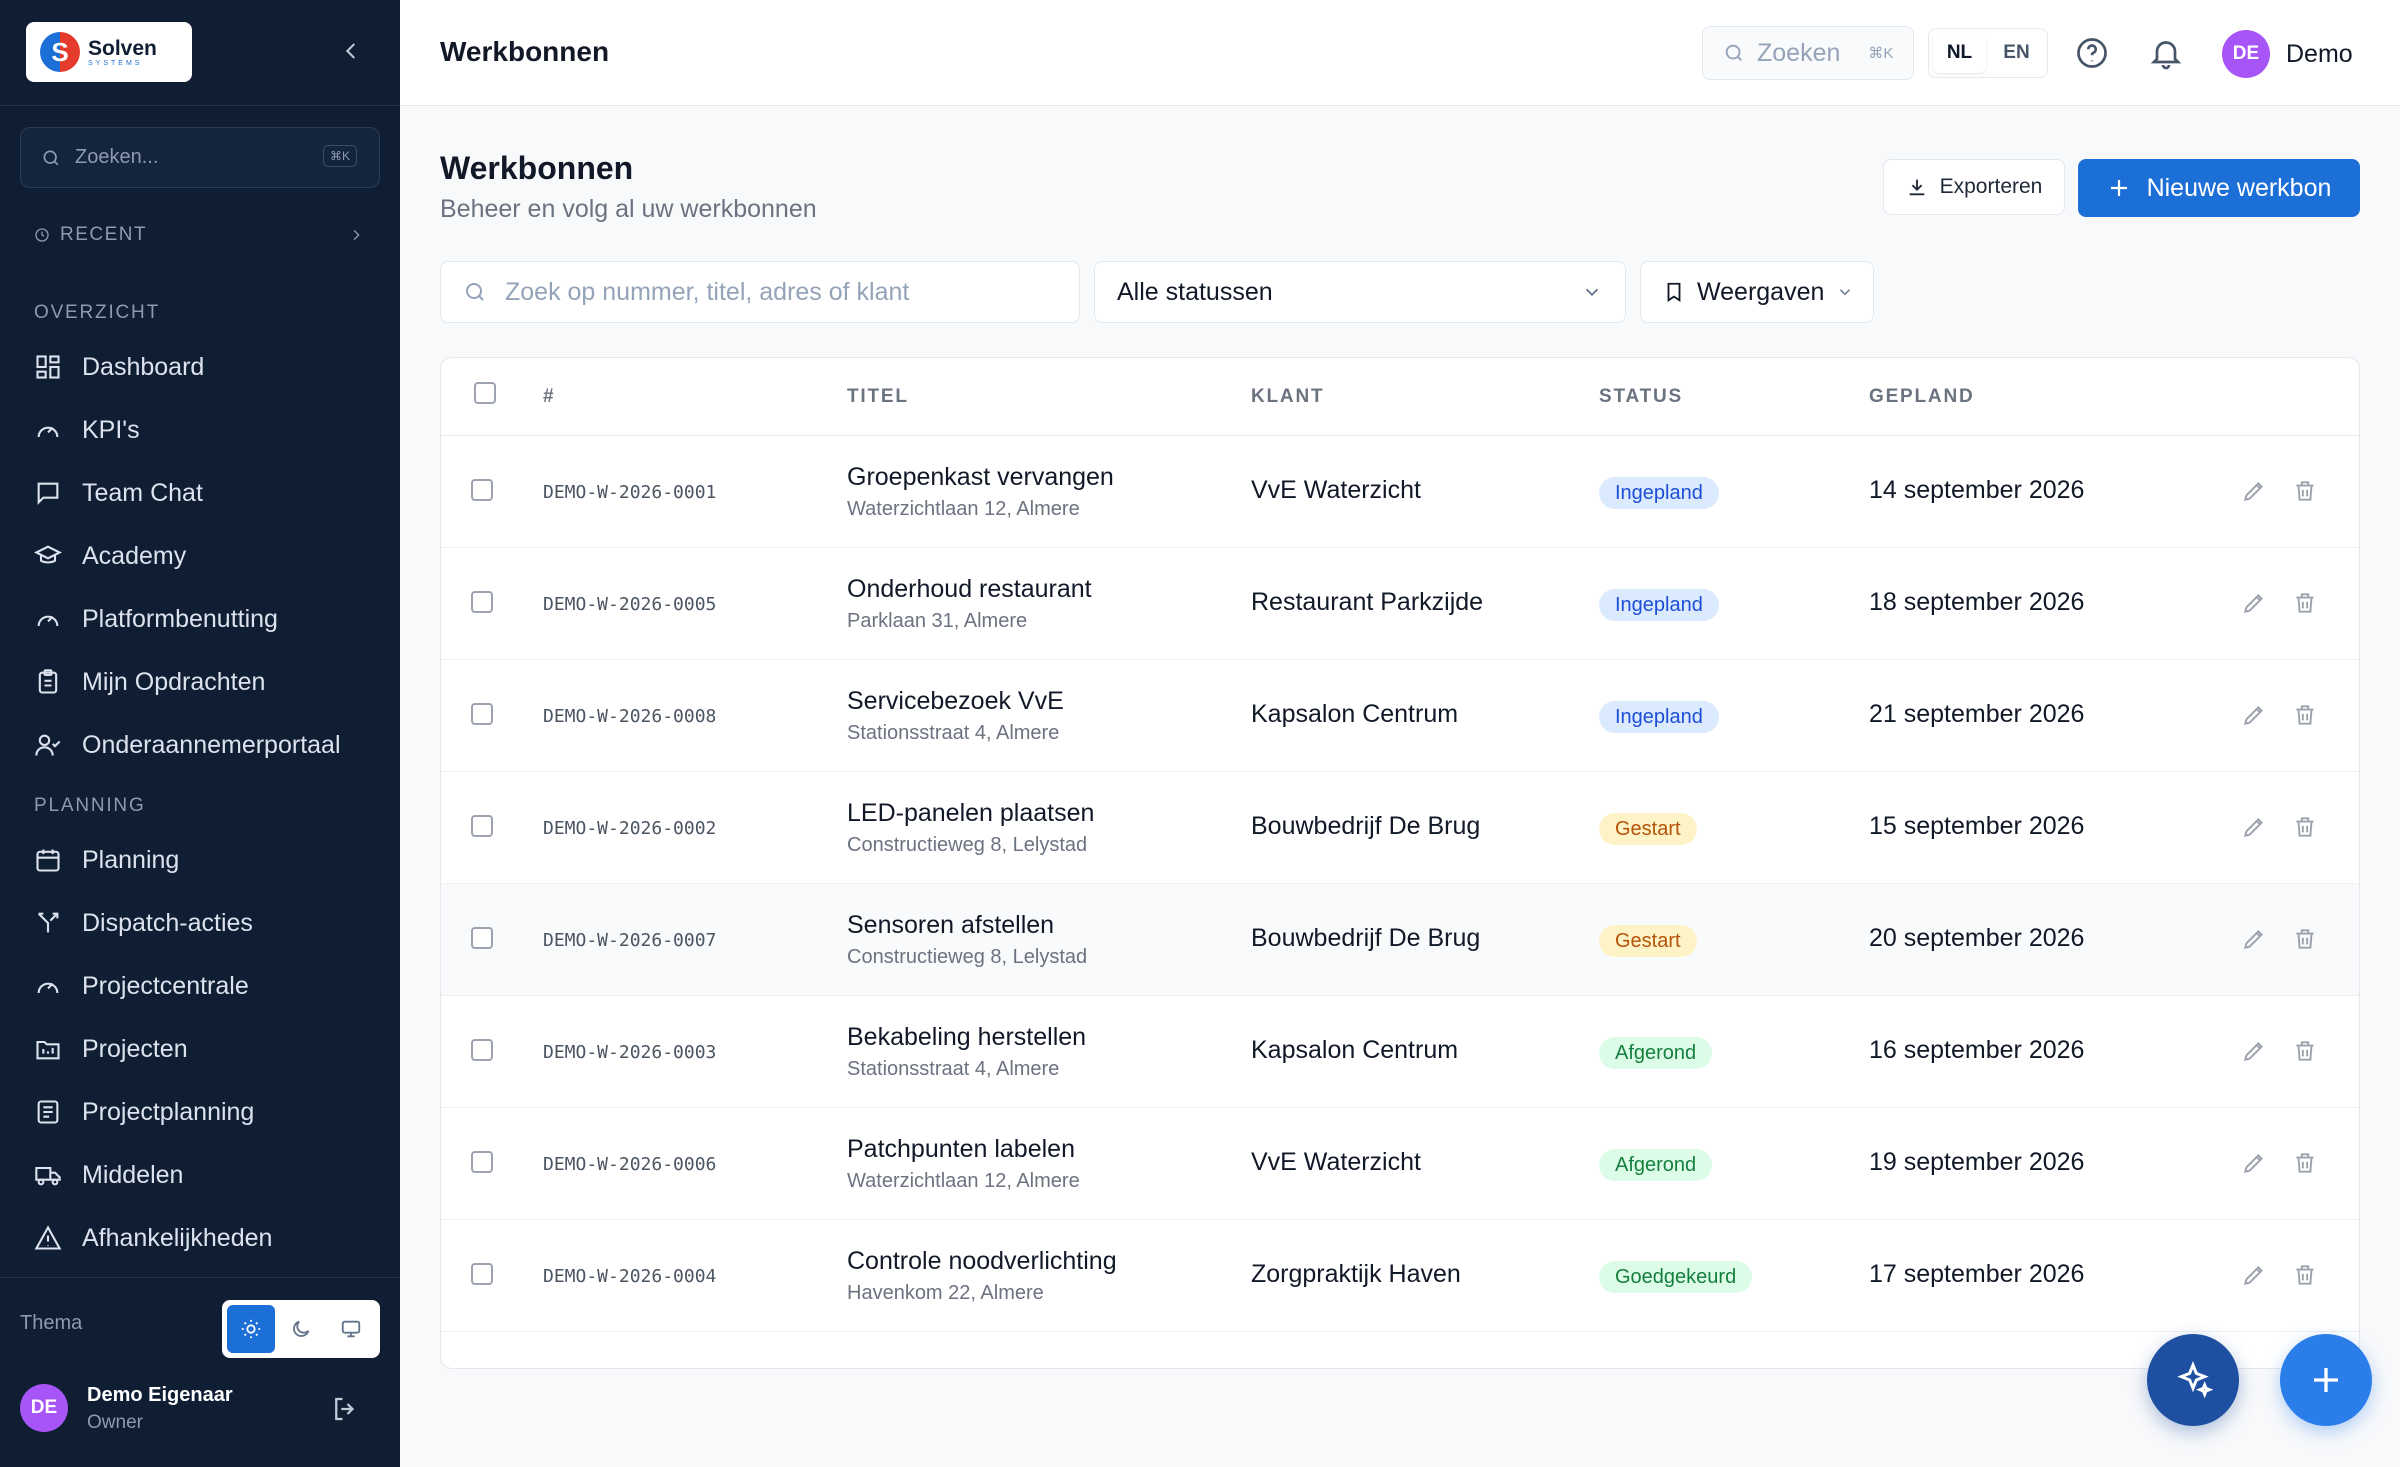  I want to click on help-icon, so click(2092, 53).